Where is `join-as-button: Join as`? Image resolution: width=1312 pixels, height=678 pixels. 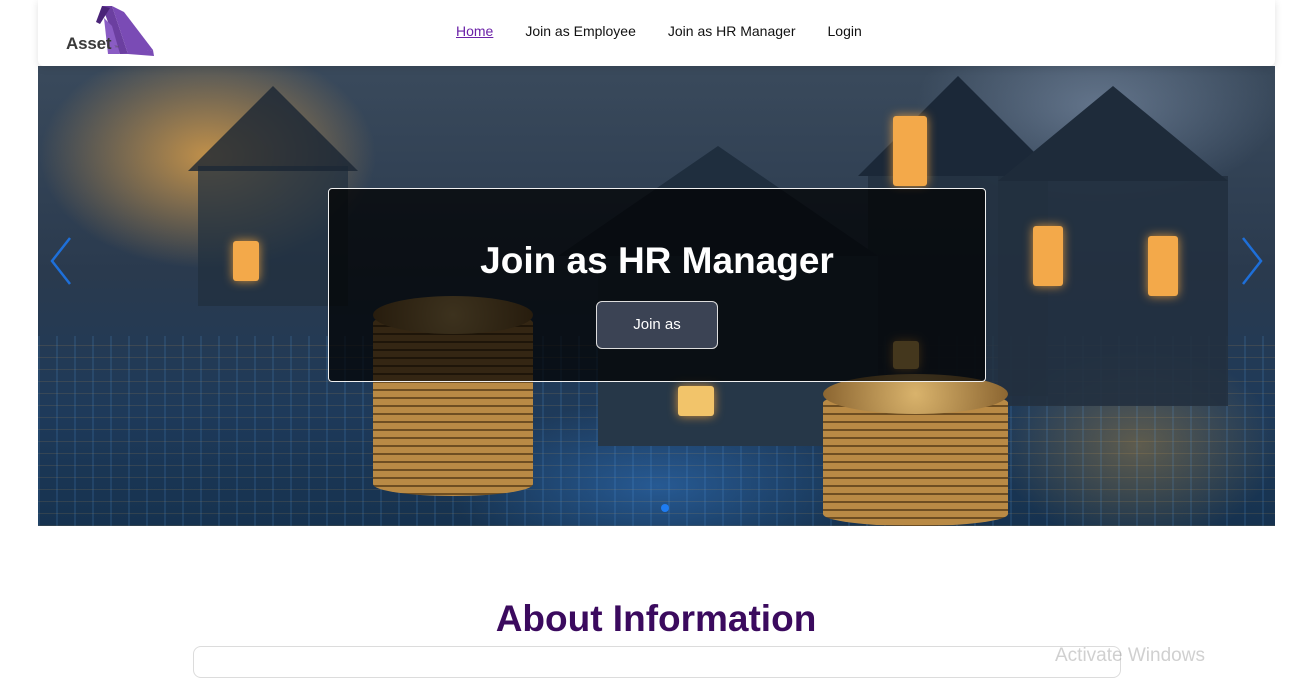 join-as-button: Join as is located at coordinates (657, 325).